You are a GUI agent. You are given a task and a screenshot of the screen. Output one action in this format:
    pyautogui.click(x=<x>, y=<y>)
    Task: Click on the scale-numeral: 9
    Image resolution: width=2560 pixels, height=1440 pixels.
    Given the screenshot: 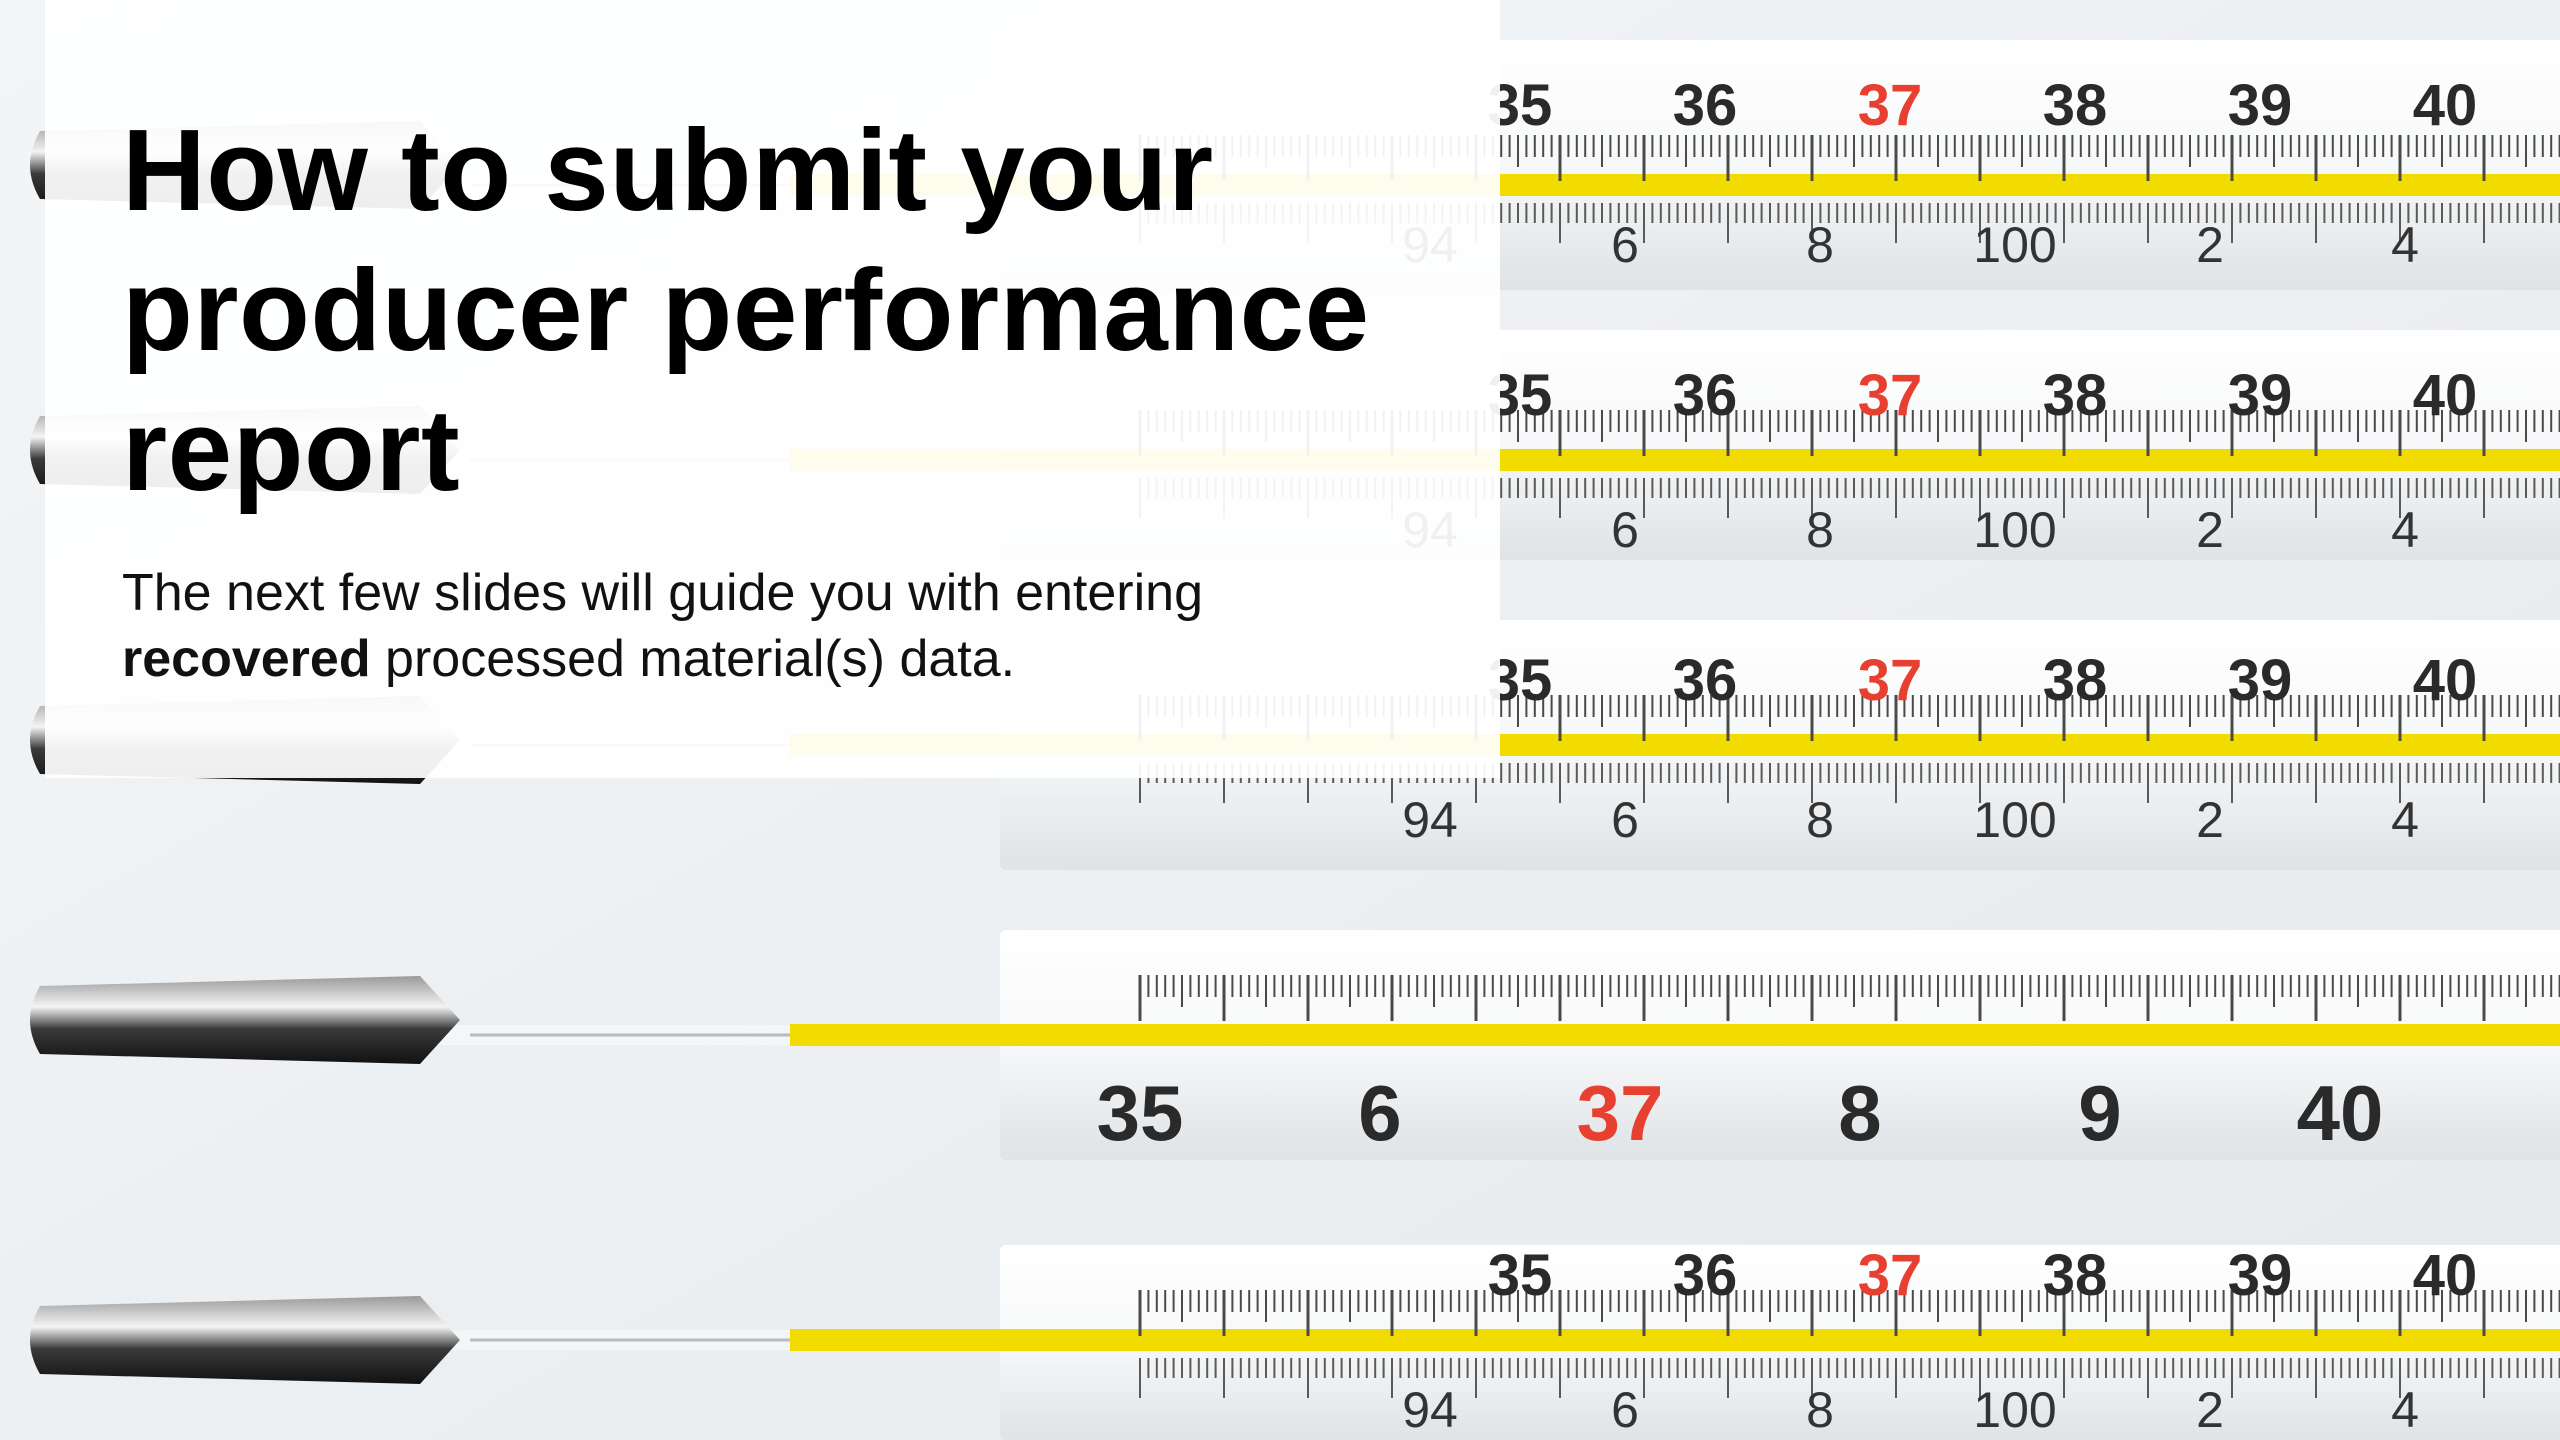 What is the action you would take?
    pyautogui.click(x=2099, y=1113)
    